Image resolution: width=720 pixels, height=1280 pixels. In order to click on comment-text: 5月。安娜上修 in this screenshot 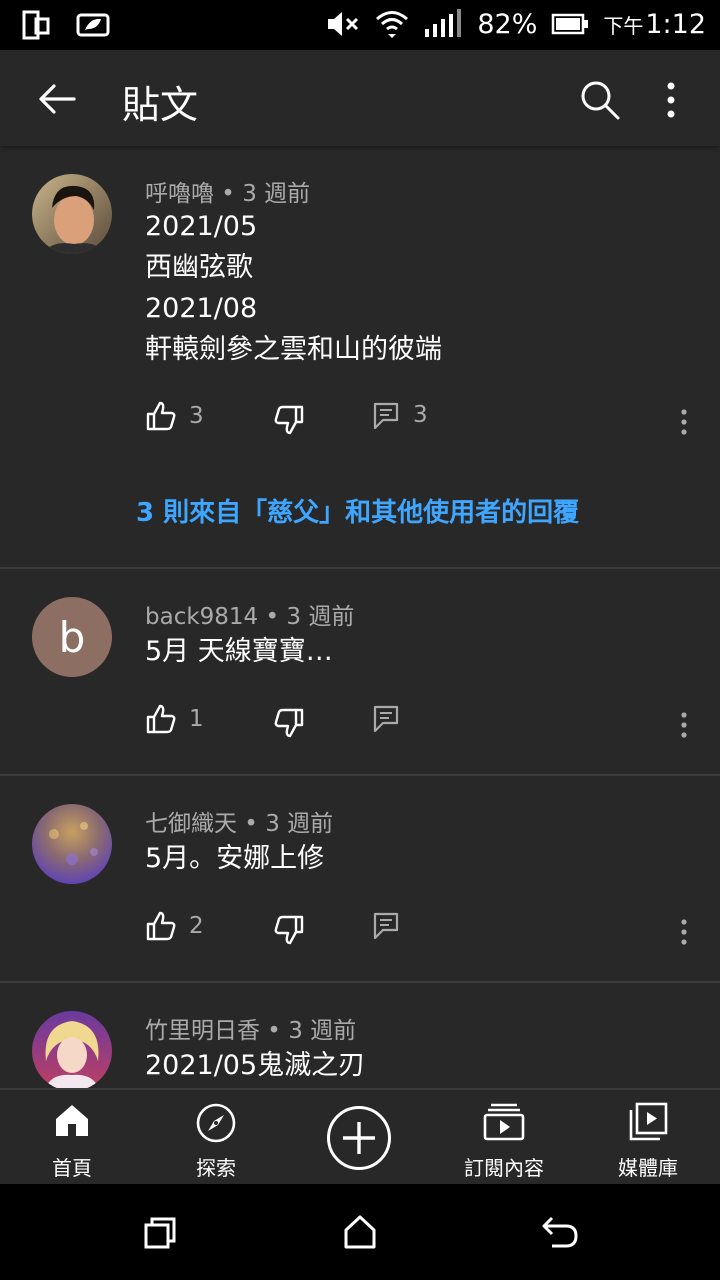, I will do `click(234, 858)`.